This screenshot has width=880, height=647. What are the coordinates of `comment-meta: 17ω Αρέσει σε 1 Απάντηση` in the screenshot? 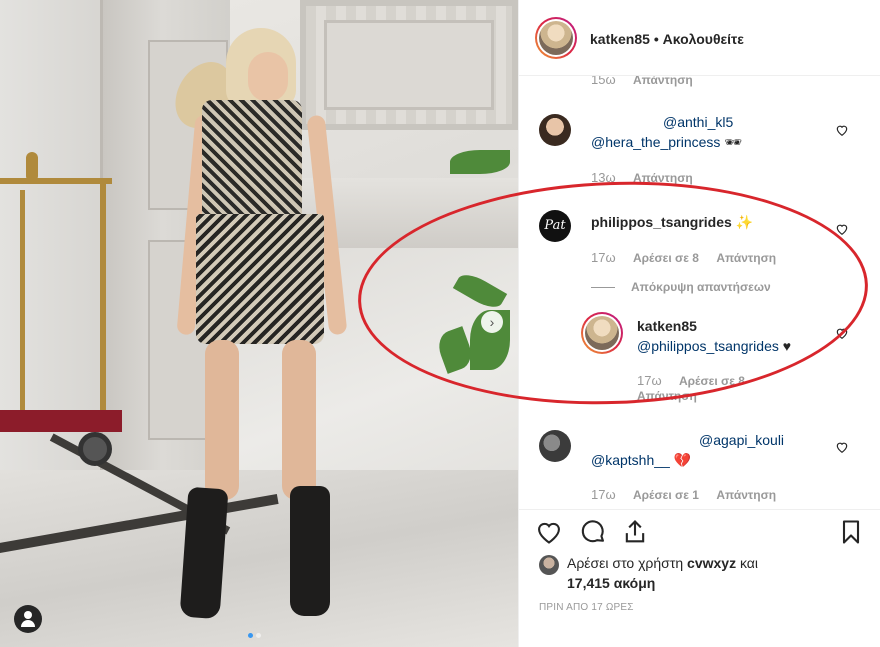 It's located at (690, 494).